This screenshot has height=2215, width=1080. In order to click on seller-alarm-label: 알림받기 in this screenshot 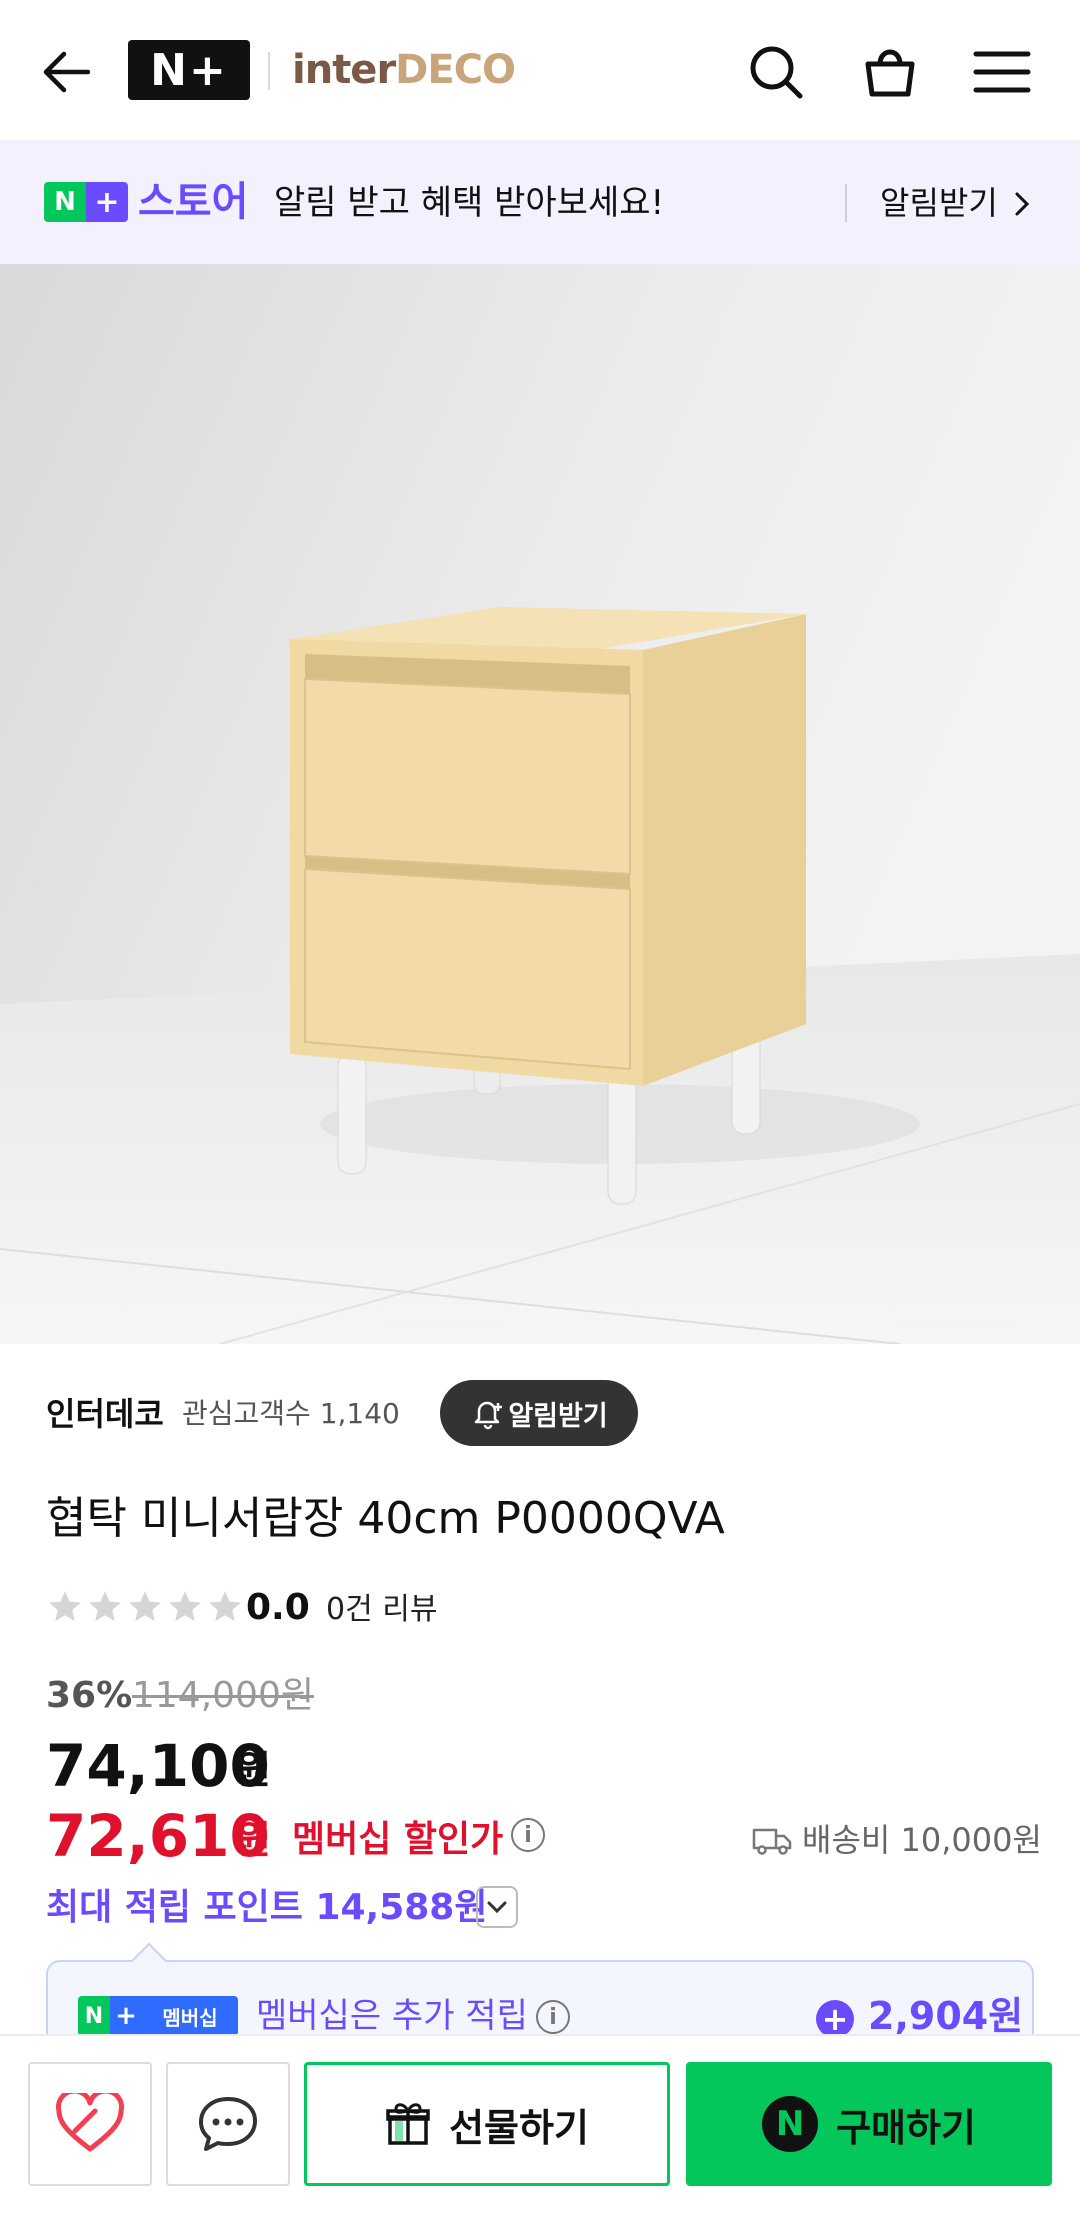, I will do `click(558, 1416)`.